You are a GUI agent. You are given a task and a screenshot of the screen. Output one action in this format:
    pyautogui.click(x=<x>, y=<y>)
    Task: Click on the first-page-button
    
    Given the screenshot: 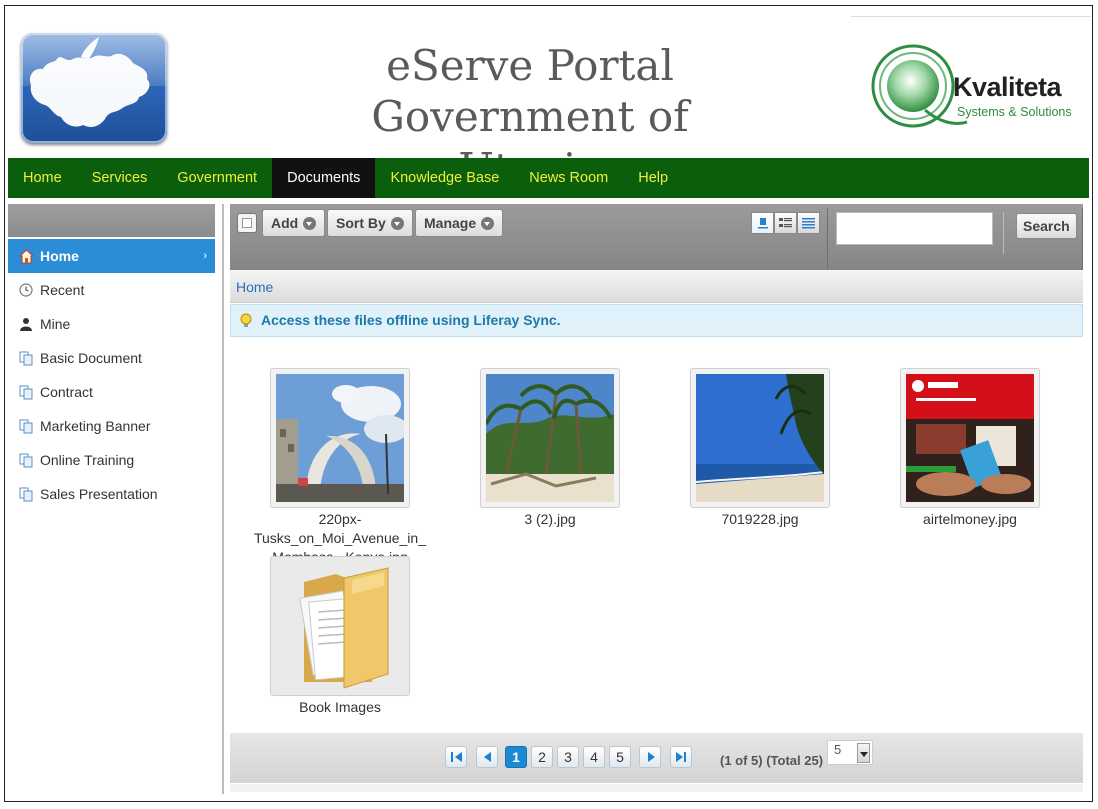 What is the action you would take?
    pyautogui.click(x=456, y=757)
    